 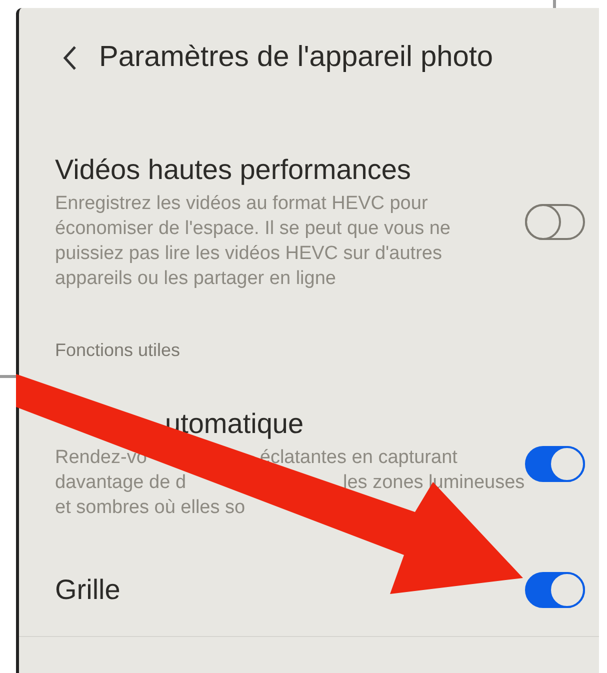 What do you see at coordinates (120, 483) in the screenshot?
I see `setting-description: davantage de d` at bounding box center [120, 483].